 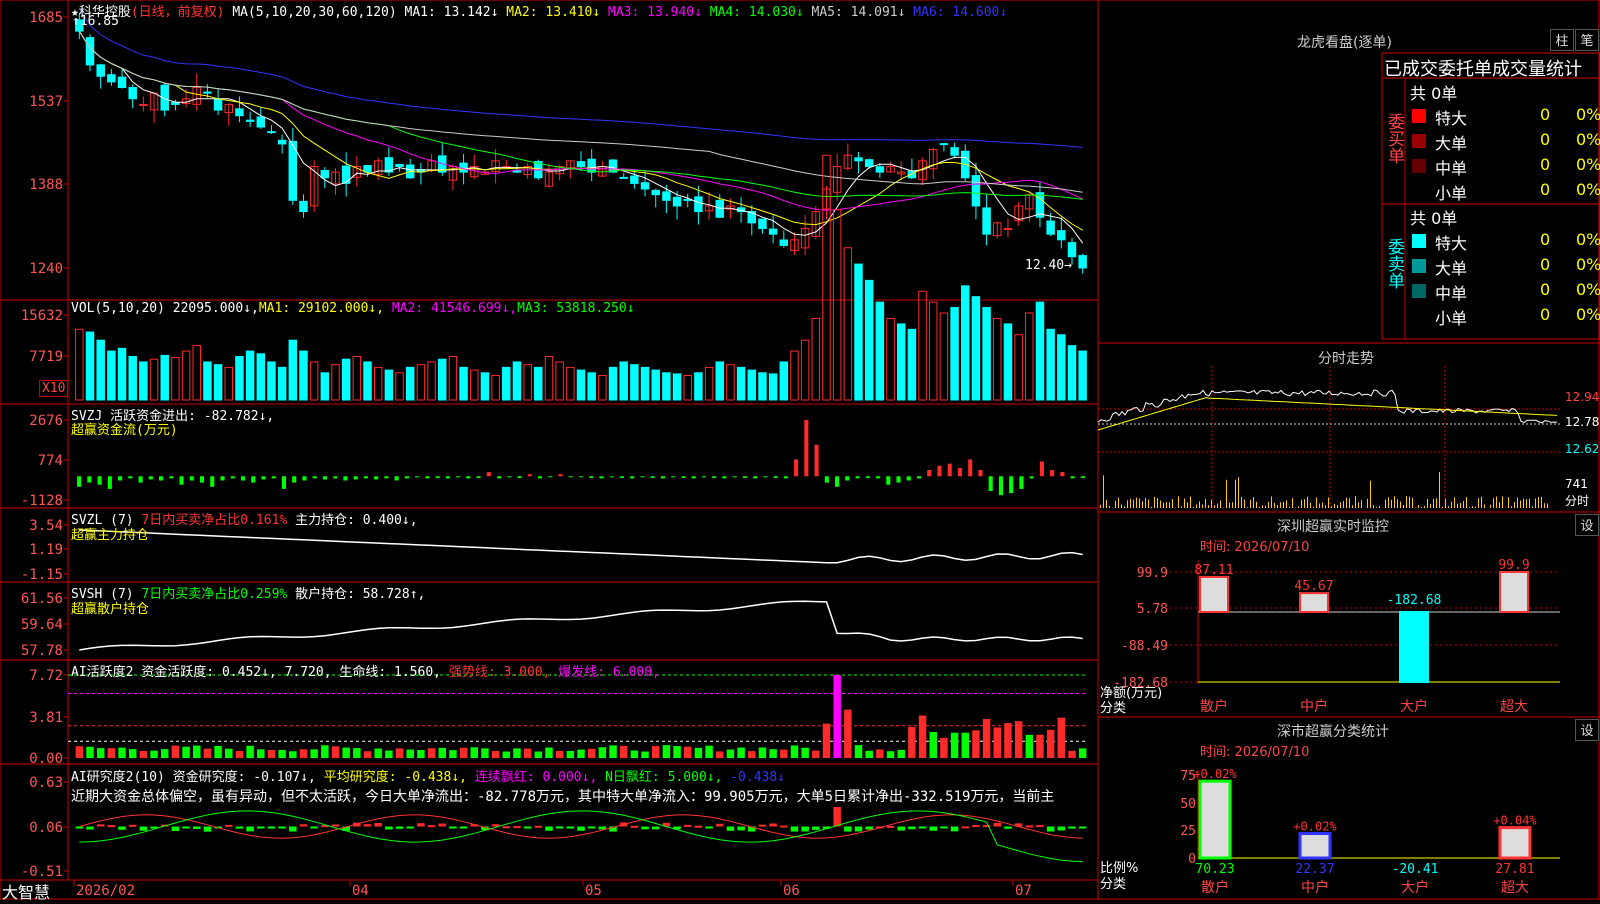 I want to click on sz-class-value: -20.41, so click(x=1415, y=869).